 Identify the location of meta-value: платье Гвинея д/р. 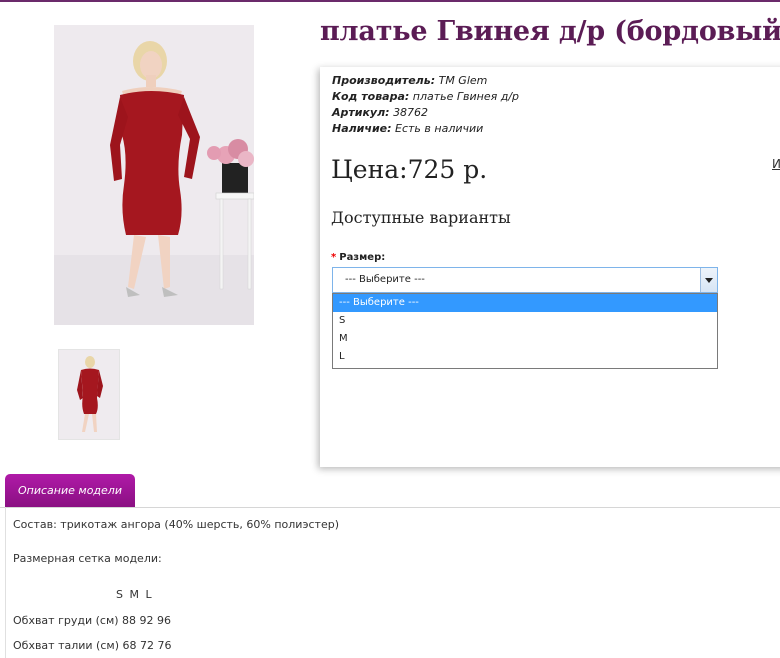
(466, 96).